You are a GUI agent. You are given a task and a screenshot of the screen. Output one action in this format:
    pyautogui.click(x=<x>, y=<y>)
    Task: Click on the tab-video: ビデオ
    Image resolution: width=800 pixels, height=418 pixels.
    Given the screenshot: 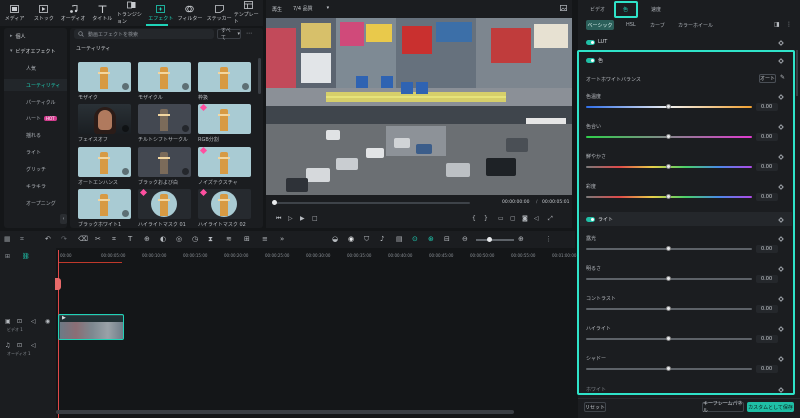 What is the action you would take?
    pyautogui.click(x=597, y=9)
    